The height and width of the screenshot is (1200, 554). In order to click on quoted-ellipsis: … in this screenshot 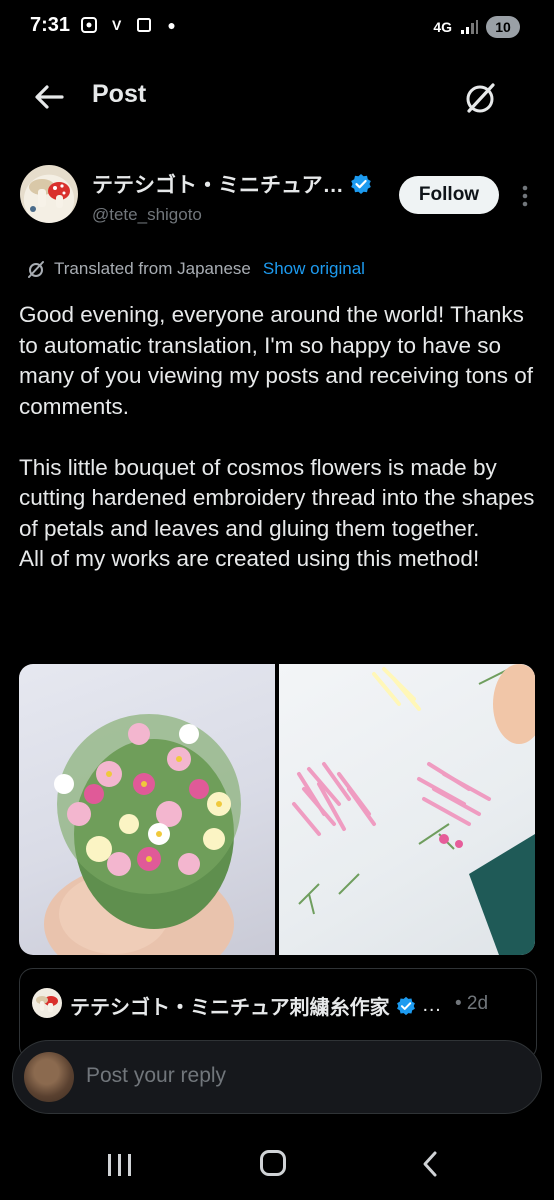, I will do `click(431, 1005)`.